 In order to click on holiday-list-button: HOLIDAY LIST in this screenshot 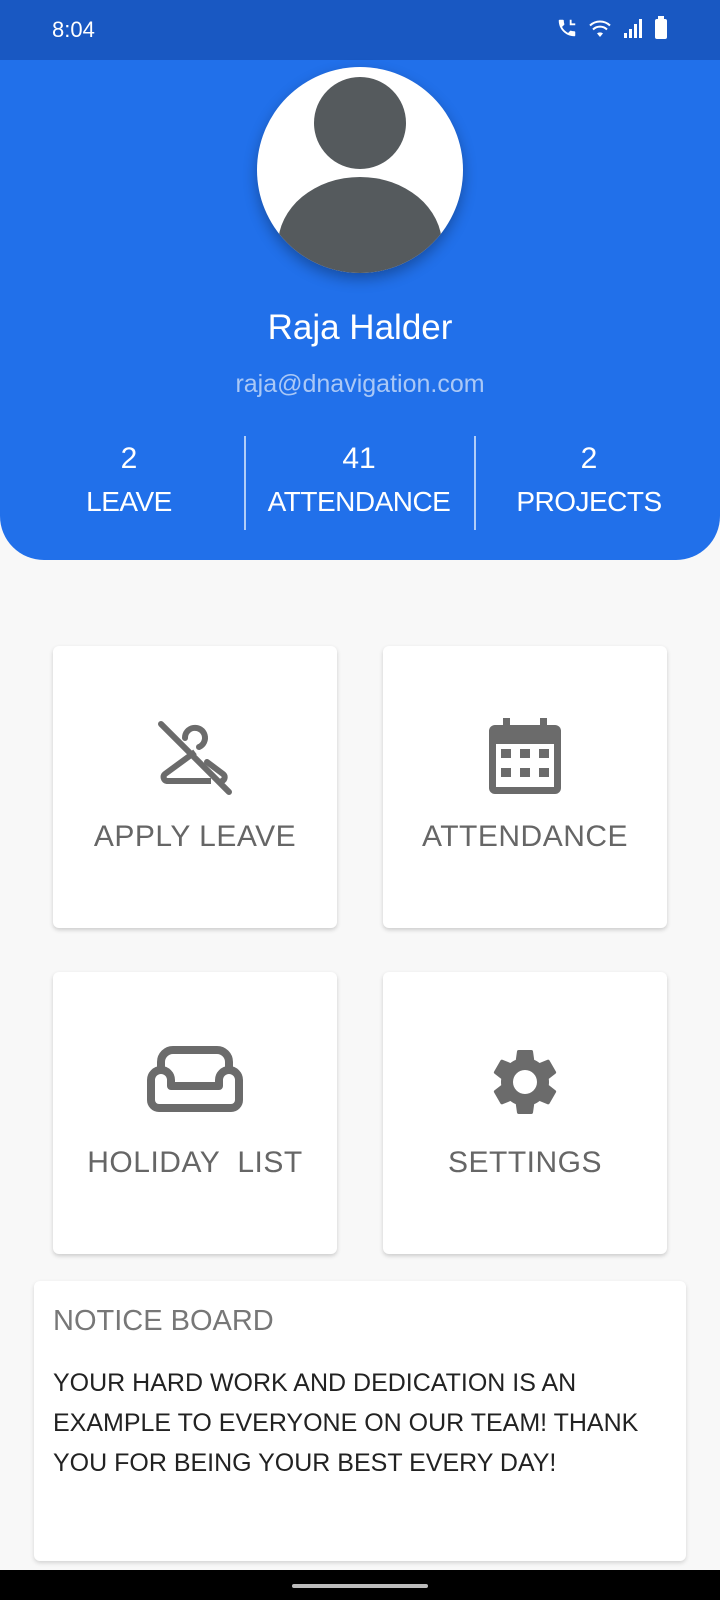, I will do `click(195, 1113)`.